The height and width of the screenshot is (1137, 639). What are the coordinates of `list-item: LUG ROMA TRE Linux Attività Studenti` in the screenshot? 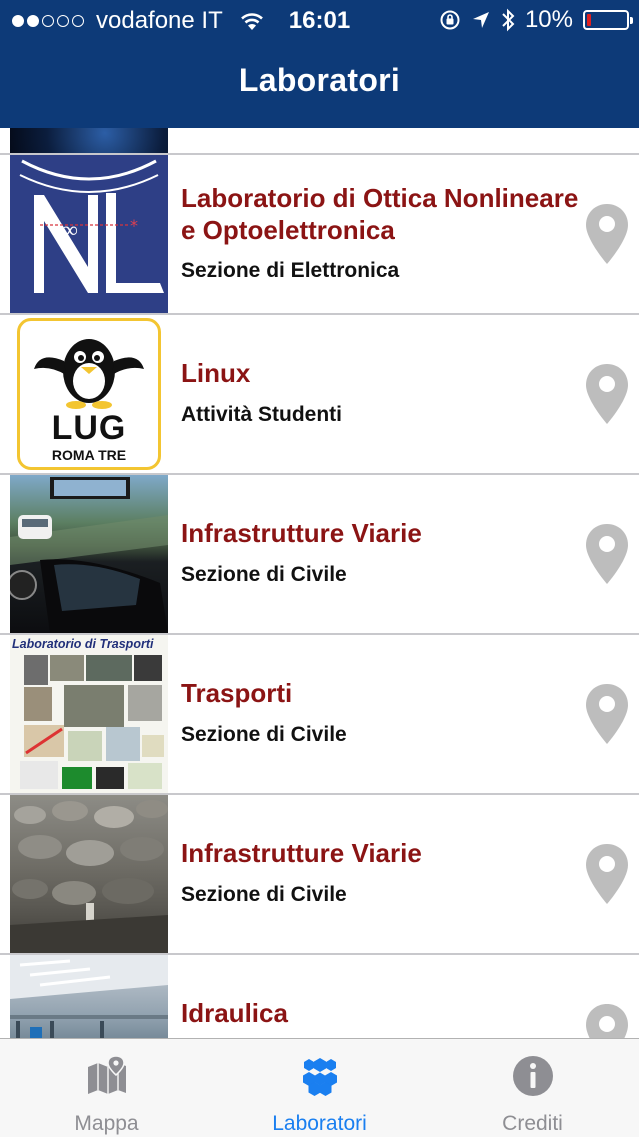 It's located at (319, 395).